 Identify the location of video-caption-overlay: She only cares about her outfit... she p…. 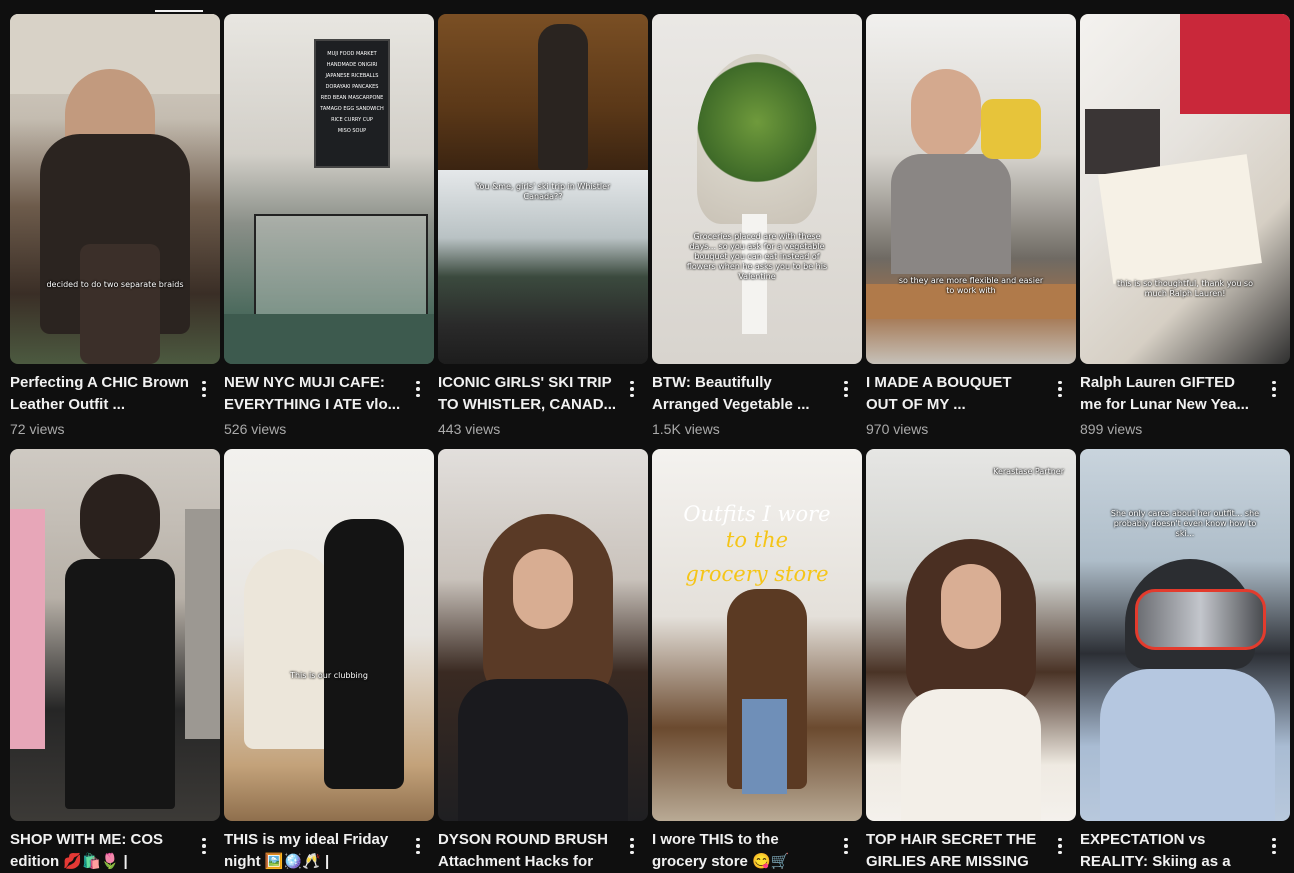
(1185, 523).